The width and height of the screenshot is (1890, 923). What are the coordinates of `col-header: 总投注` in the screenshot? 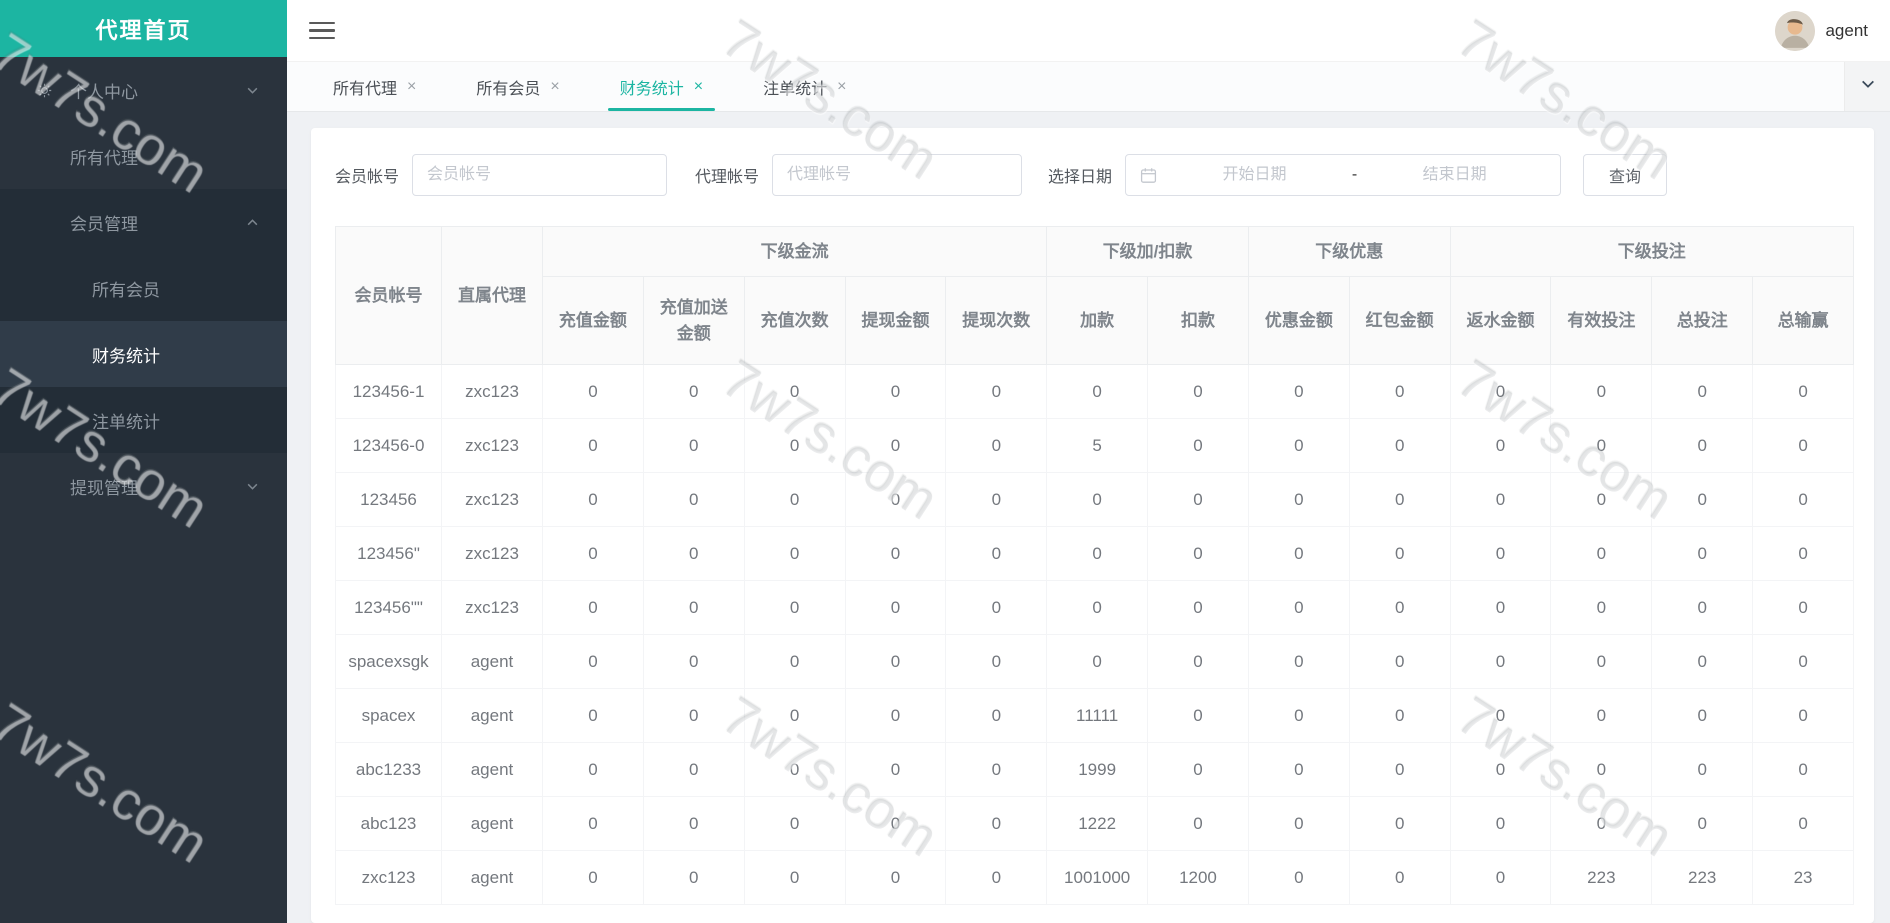 It's located at (1702, 320).